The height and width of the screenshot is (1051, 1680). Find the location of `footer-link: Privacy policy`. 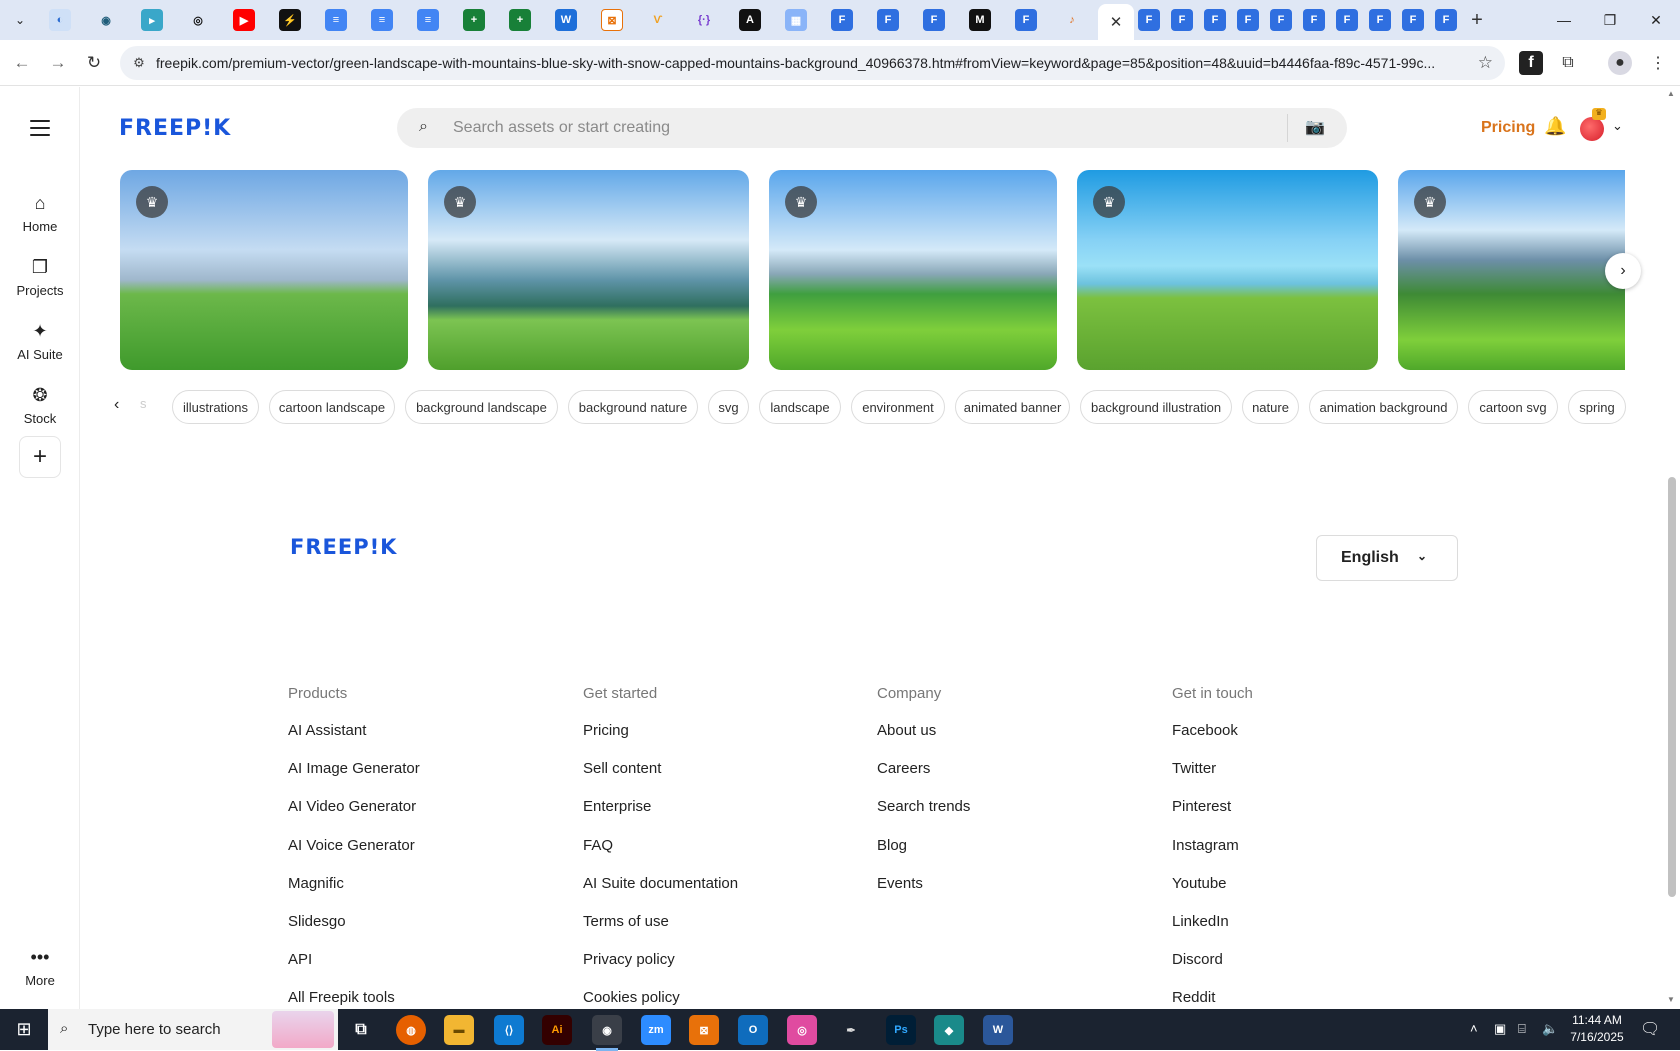

footer-link: Privacy policy is located at coordinates (660, 969).